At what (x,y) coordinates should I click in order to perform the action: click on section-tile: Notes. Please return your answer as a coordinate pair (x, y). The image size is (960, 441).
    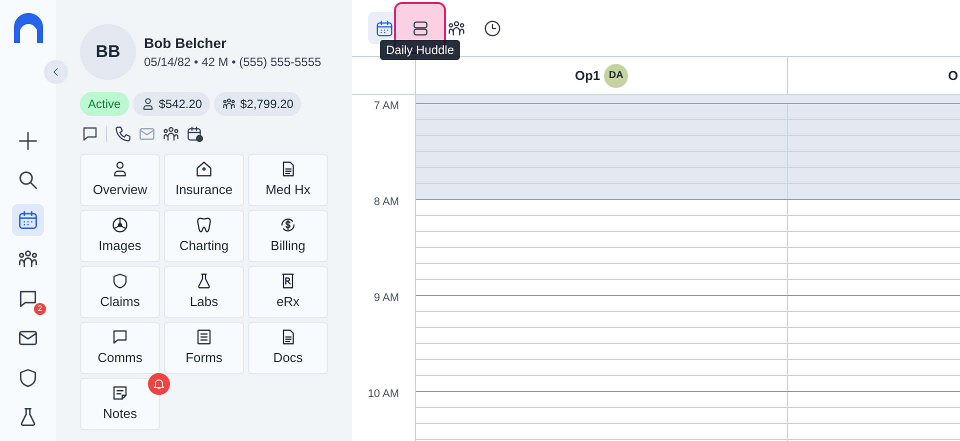
    Looking at the image, I should click on (120, 404).